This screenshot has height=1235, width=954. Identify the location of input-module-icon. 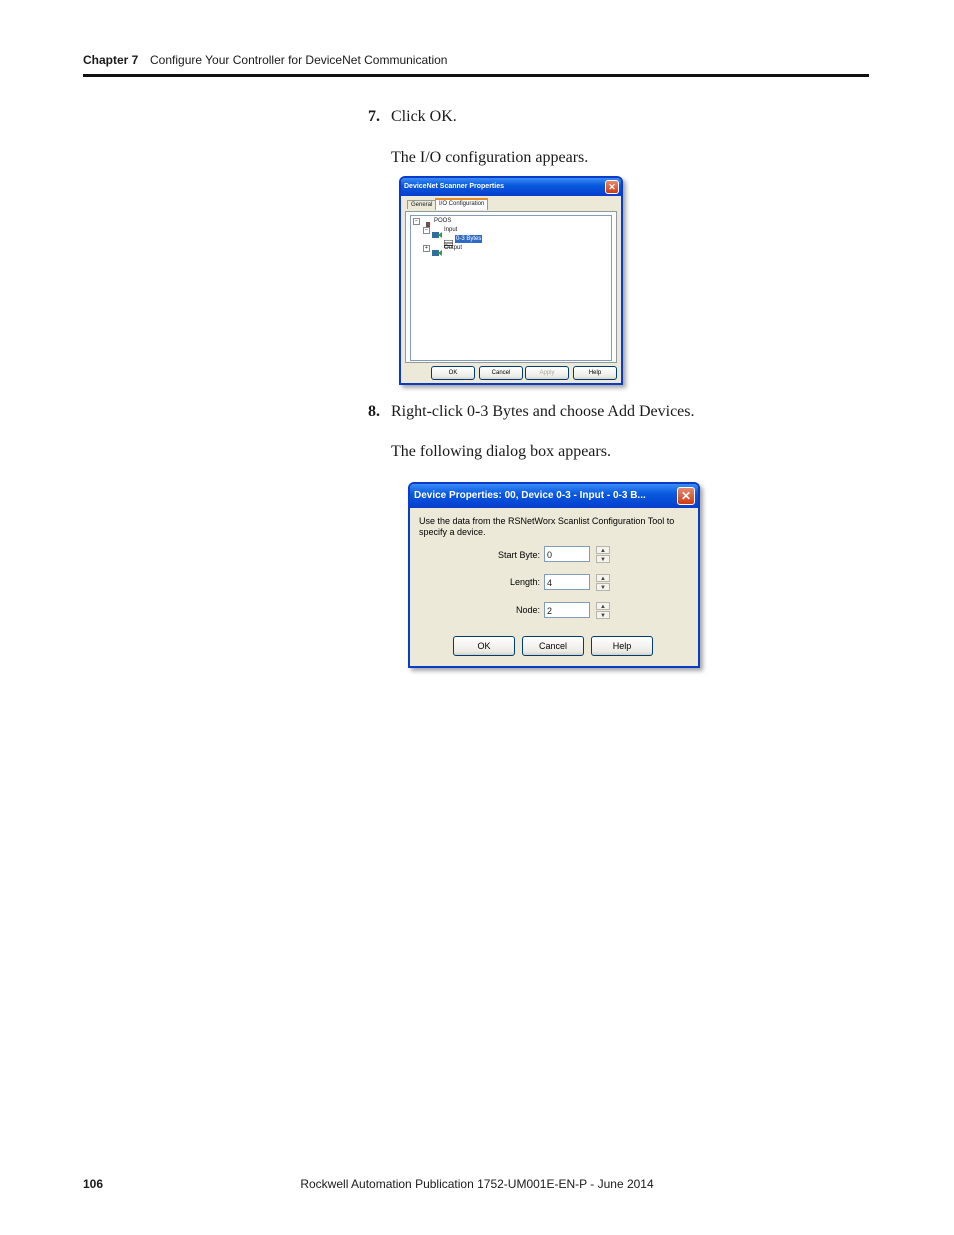
(437, 232).